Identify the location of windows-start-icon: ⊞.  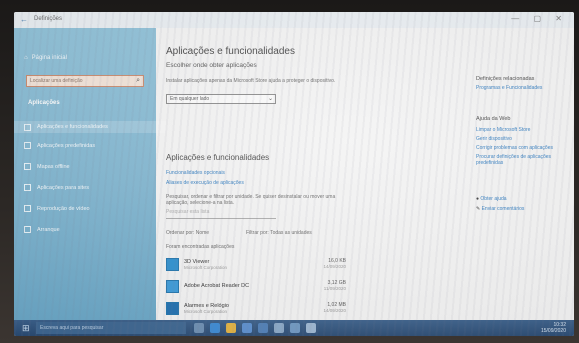
(26, 328).